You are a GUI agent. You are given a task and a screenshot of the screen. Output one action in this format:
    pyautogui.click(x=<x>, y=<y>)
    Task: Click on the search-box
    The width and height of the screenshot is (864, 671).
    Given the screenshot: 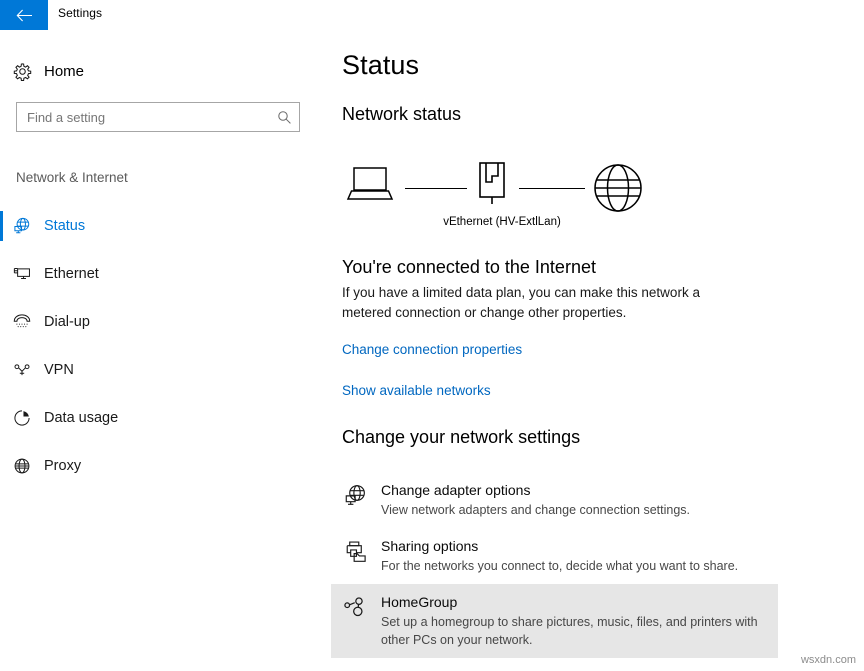 What is the action you would take?
    pyautogui.click(x=158, y=117)
    